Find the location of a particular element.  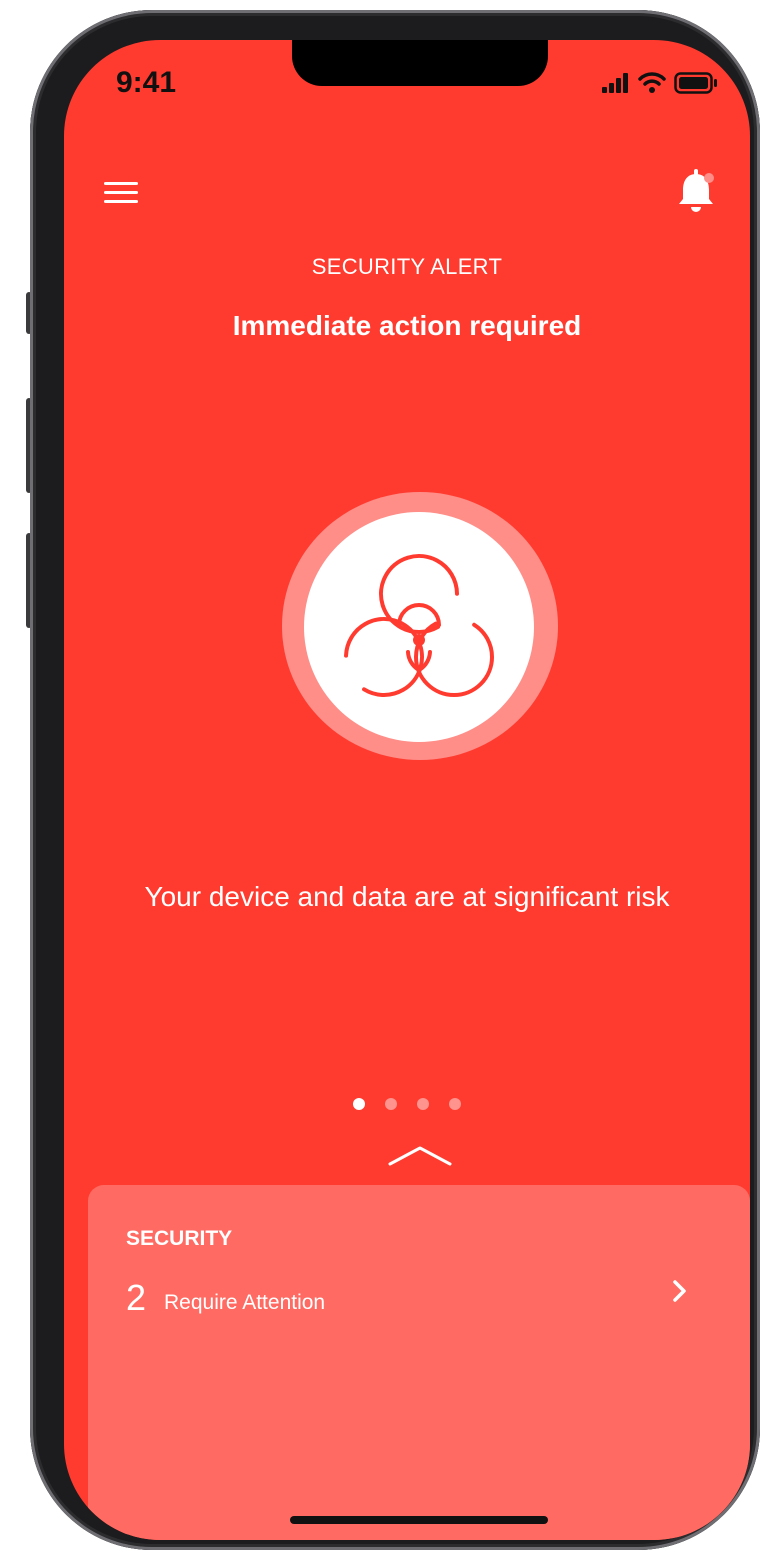

panel-title: SECURITY is located at coordinates (179, 1238).